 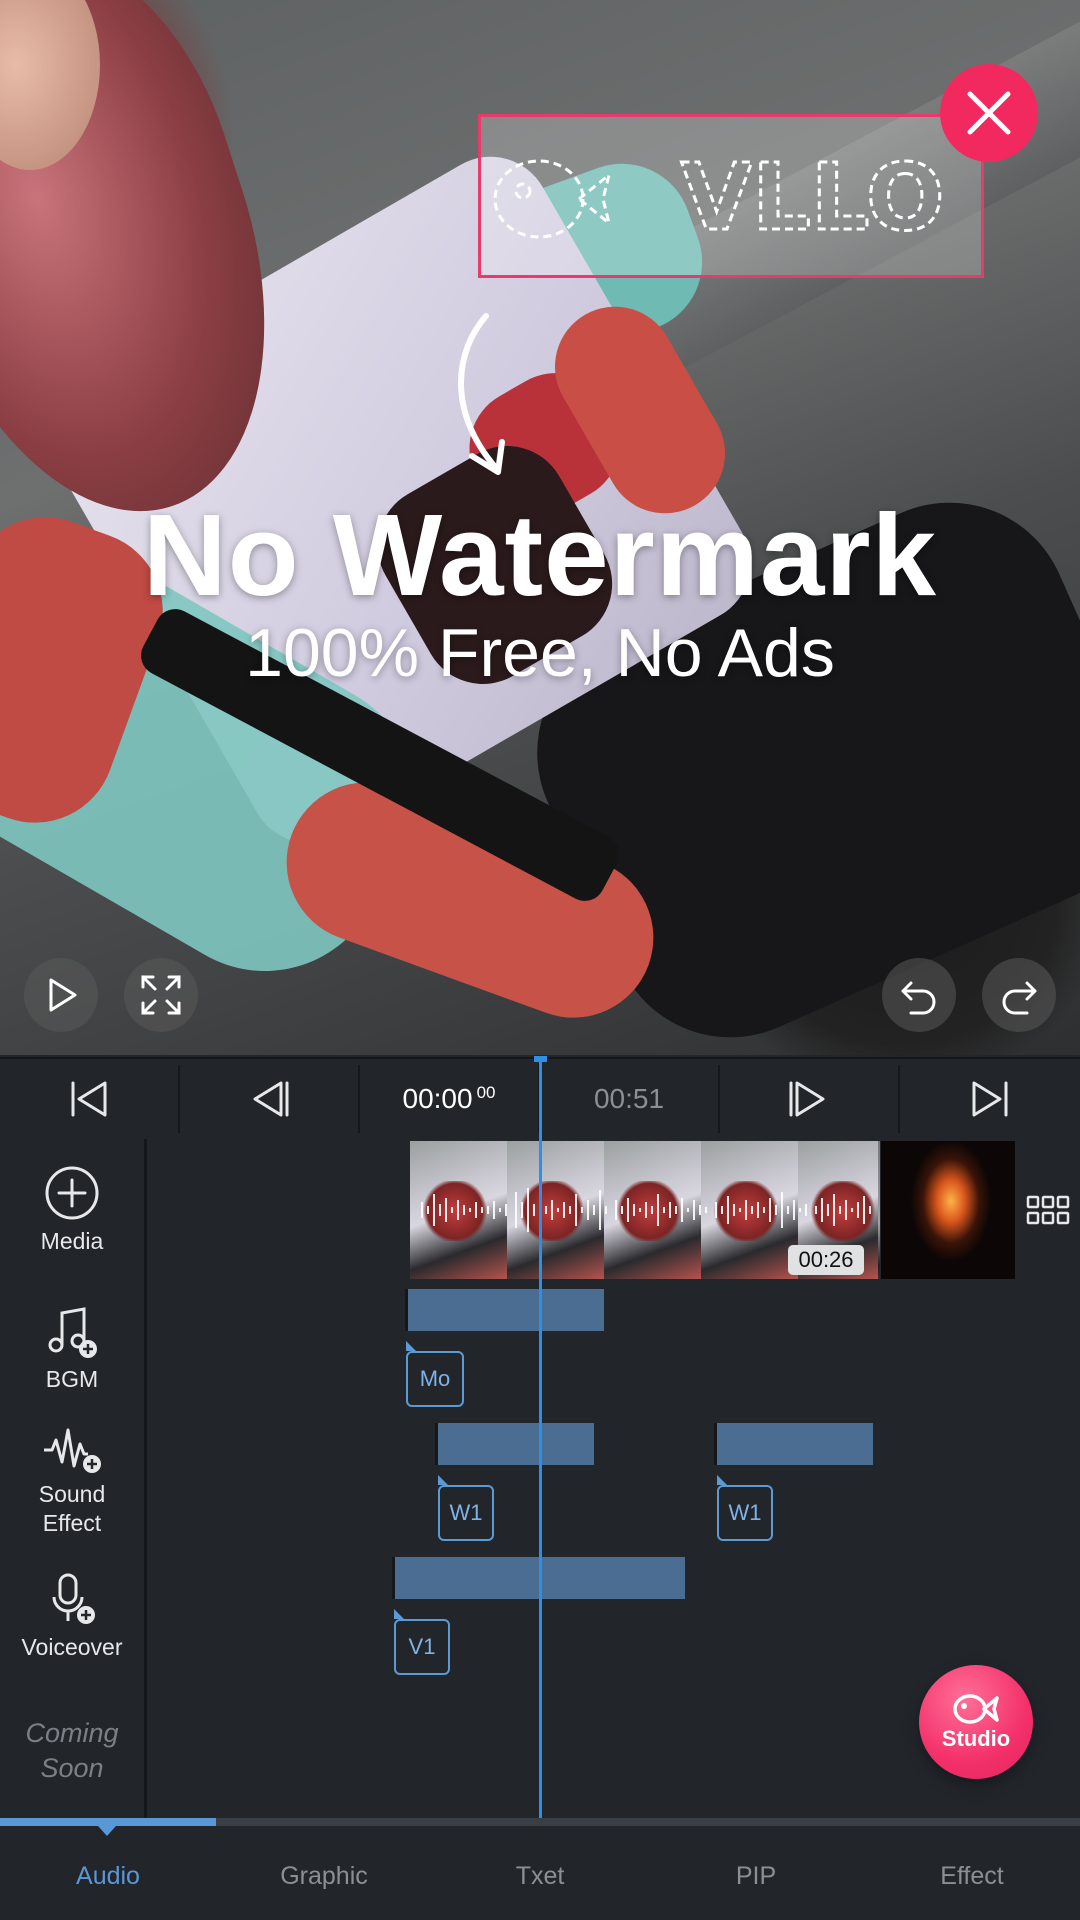 I want to click on current-time-frames: 00, so click(x=486, y=1092).